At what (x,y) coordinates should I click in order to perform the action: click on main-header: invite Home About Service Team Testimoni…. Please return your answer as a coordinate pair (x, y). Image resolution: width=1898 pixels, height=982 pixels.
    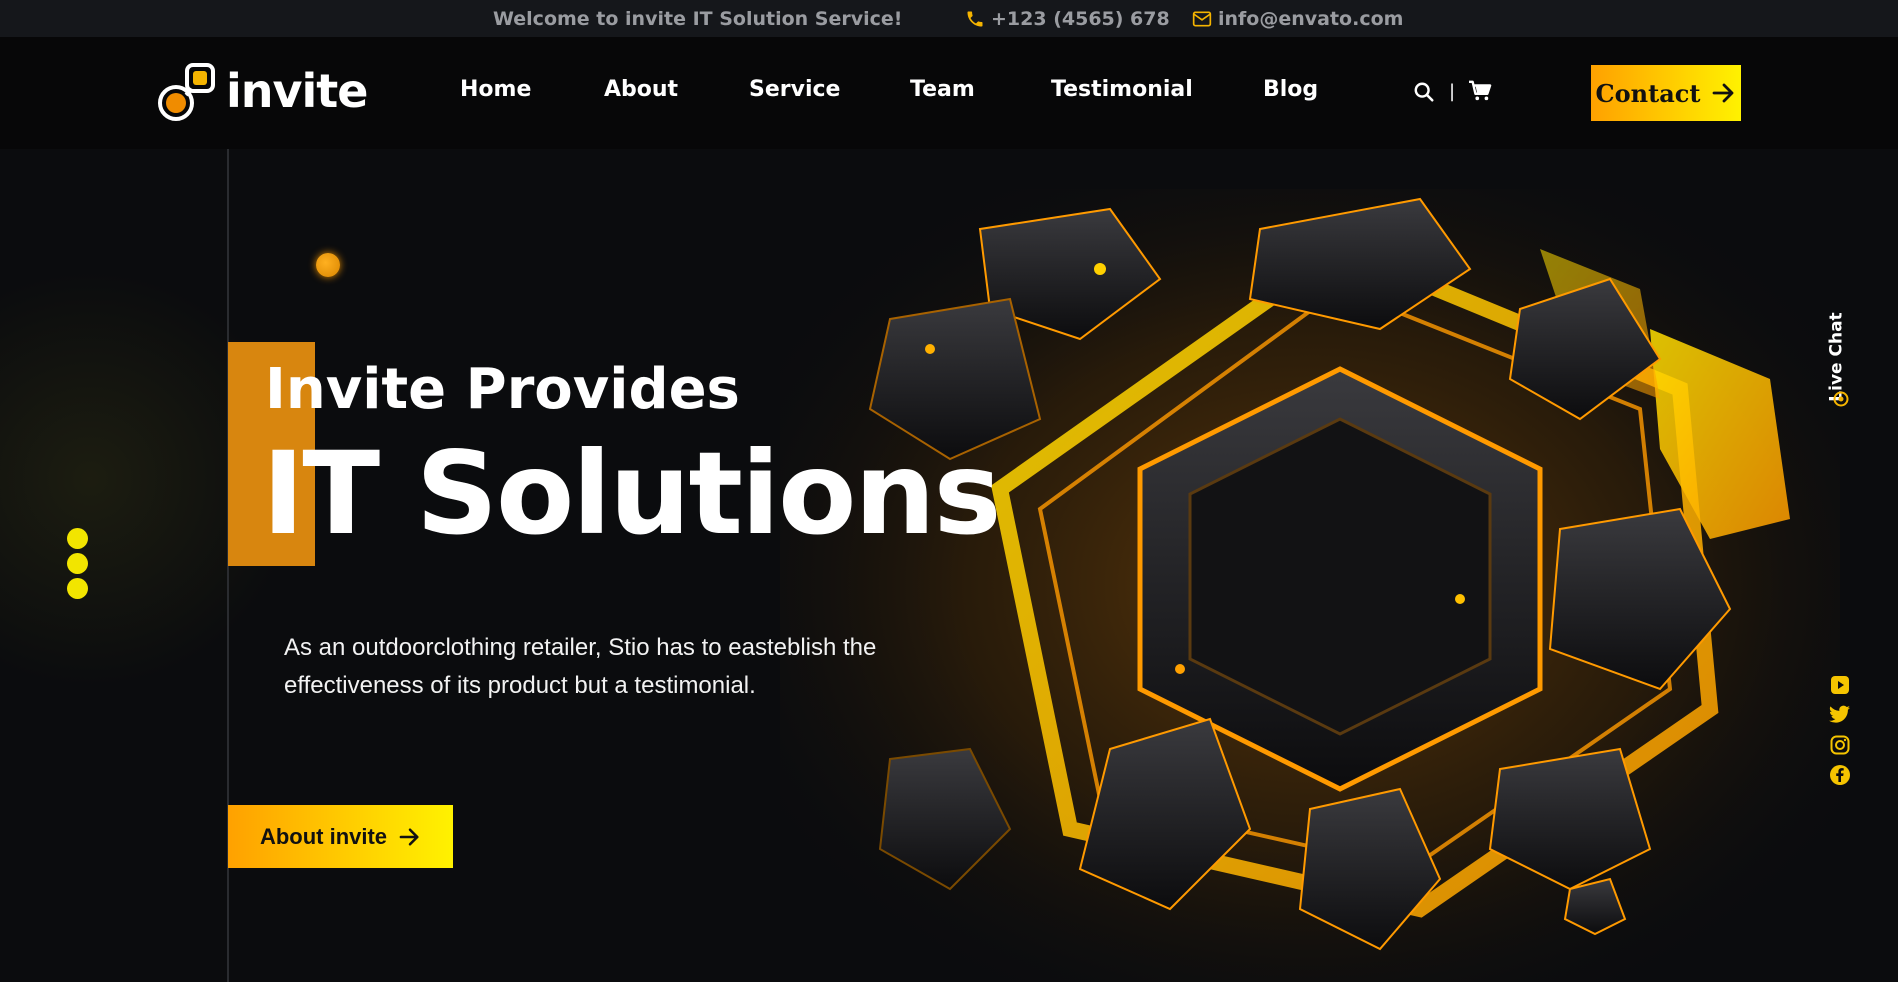
    Looking at the image, I should click on (949, 93).